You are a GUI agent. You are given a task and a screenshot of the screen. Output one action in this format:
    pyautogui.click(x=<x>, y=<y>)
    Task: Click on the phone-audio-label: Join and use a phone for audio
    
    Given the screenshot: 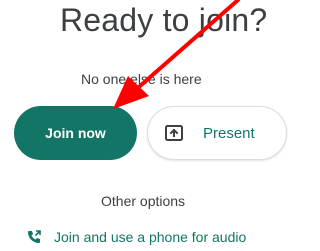 What is the action you would take?
    pyautogui.click(x=150, y=237)
    